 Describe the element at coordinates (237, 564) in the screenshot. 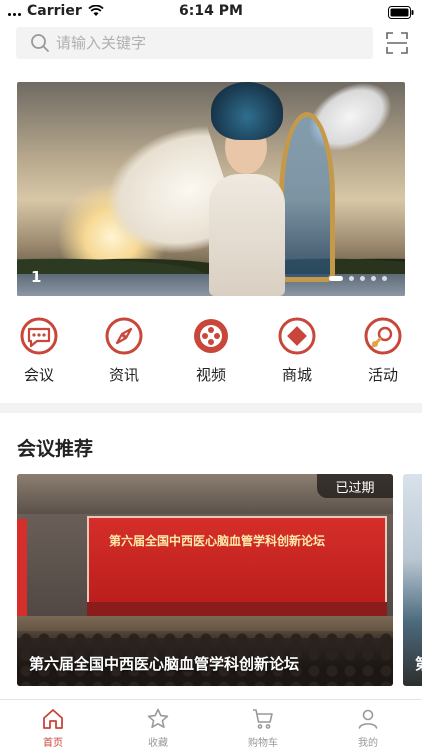

I see `conference-photo-screen` at that location.